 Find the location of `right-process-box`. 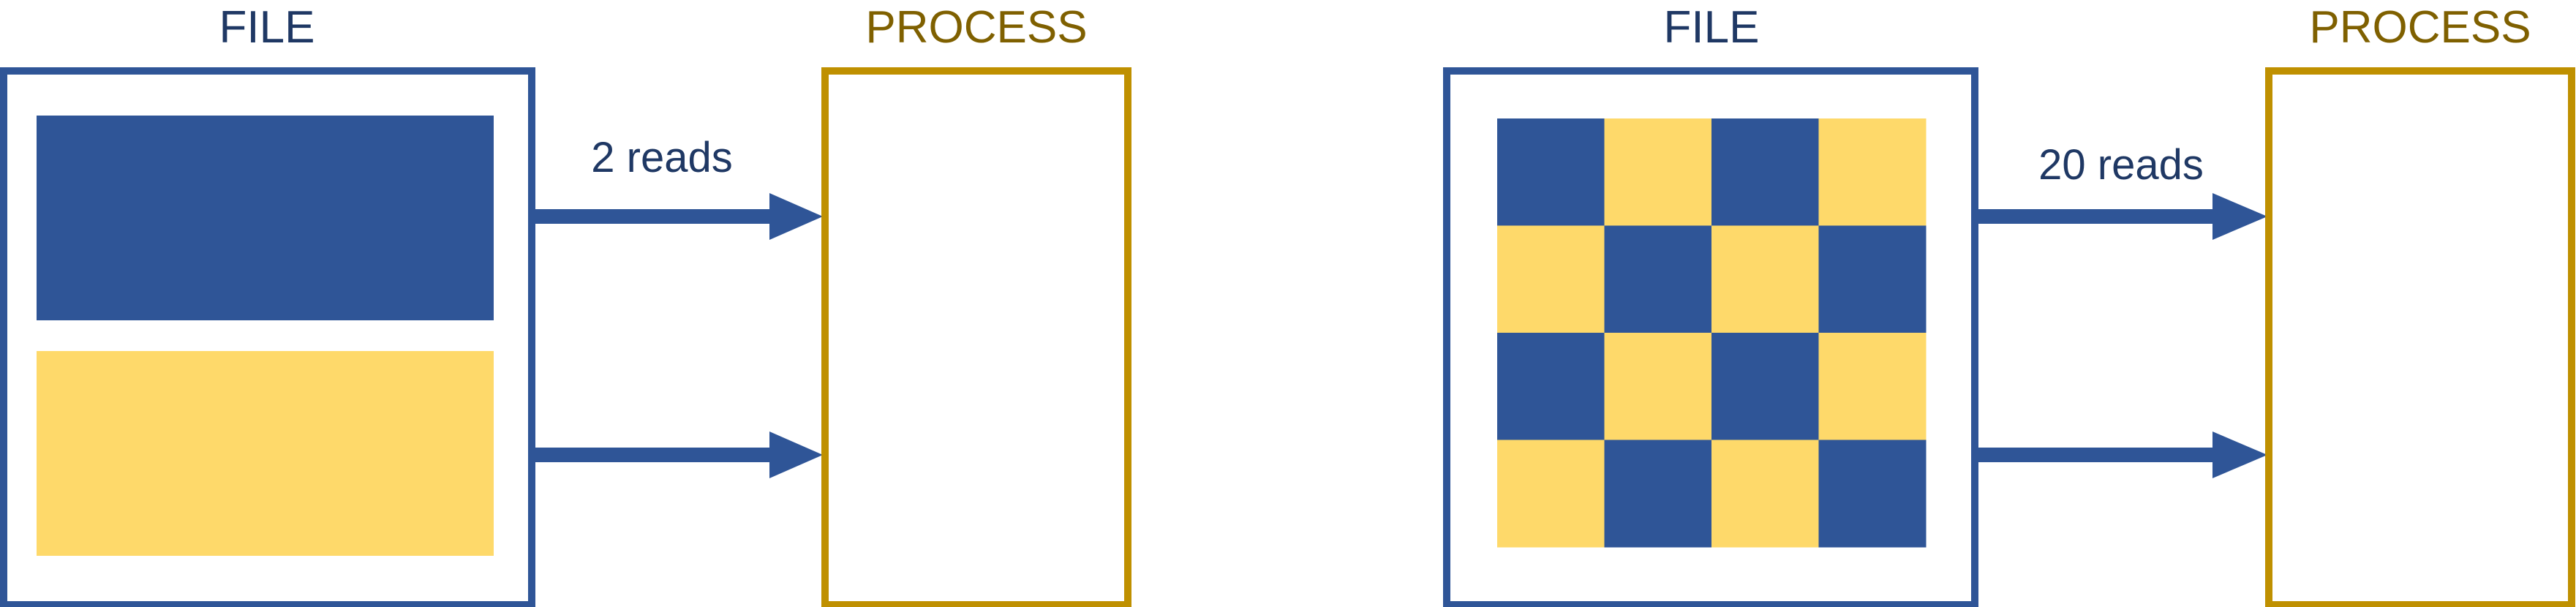

right-process-box is located at coordinates (2420, 337).